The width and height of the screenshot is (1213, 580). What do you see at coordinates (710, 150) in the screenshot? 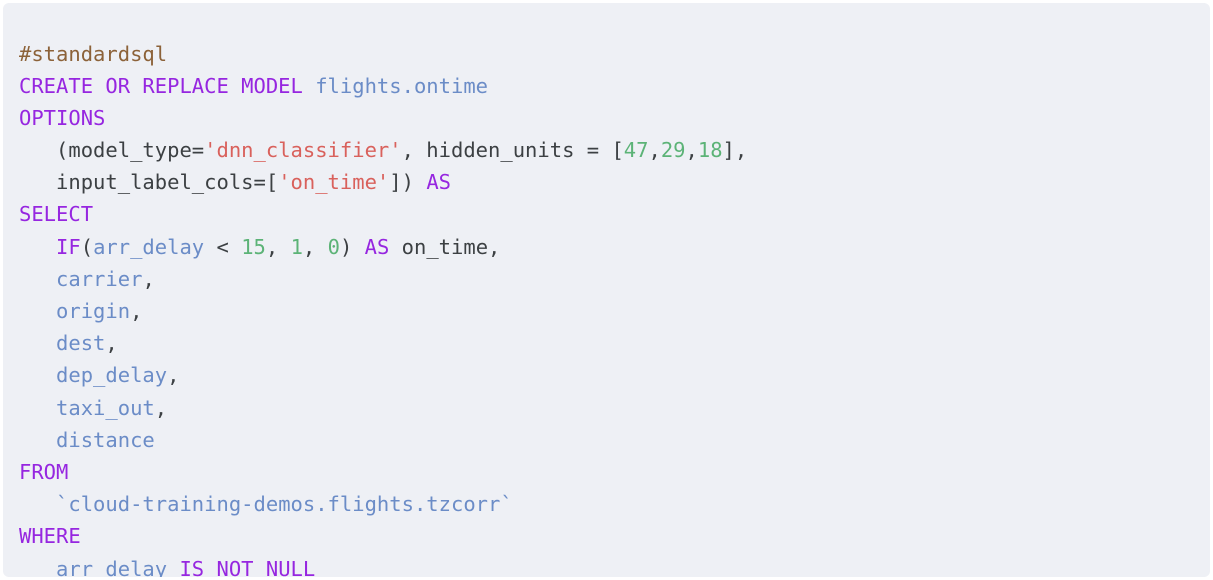
I see `code-token-number: 18` at bounding box center [710, 150].